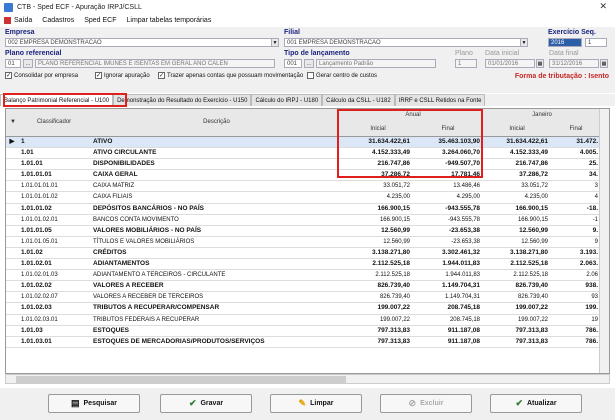 Image resolution: width=615 pixels, height=420 pixels. I want to click on pesquisar-button: ▤ Pesquisar, so click(94, 403).